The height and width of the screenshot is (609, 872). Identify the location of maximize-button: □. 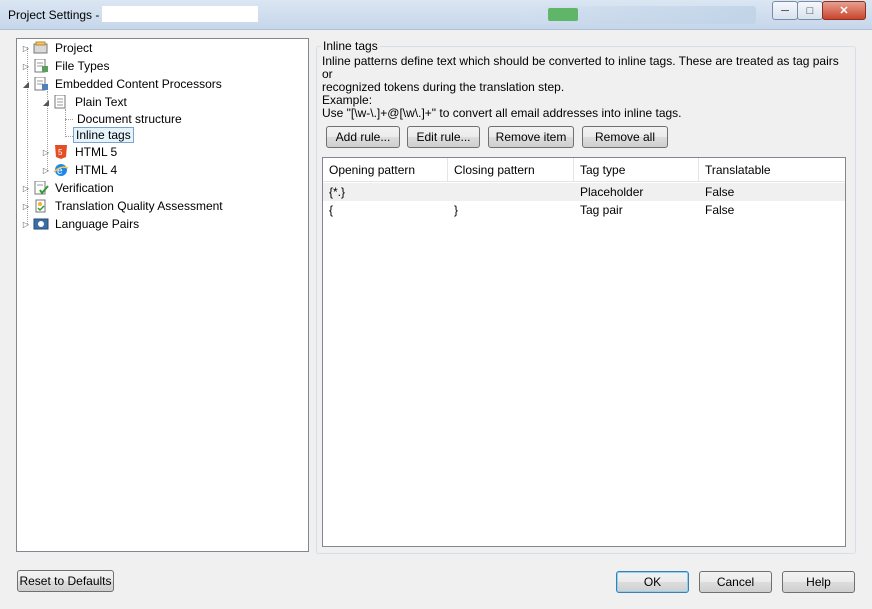
(810, 10).